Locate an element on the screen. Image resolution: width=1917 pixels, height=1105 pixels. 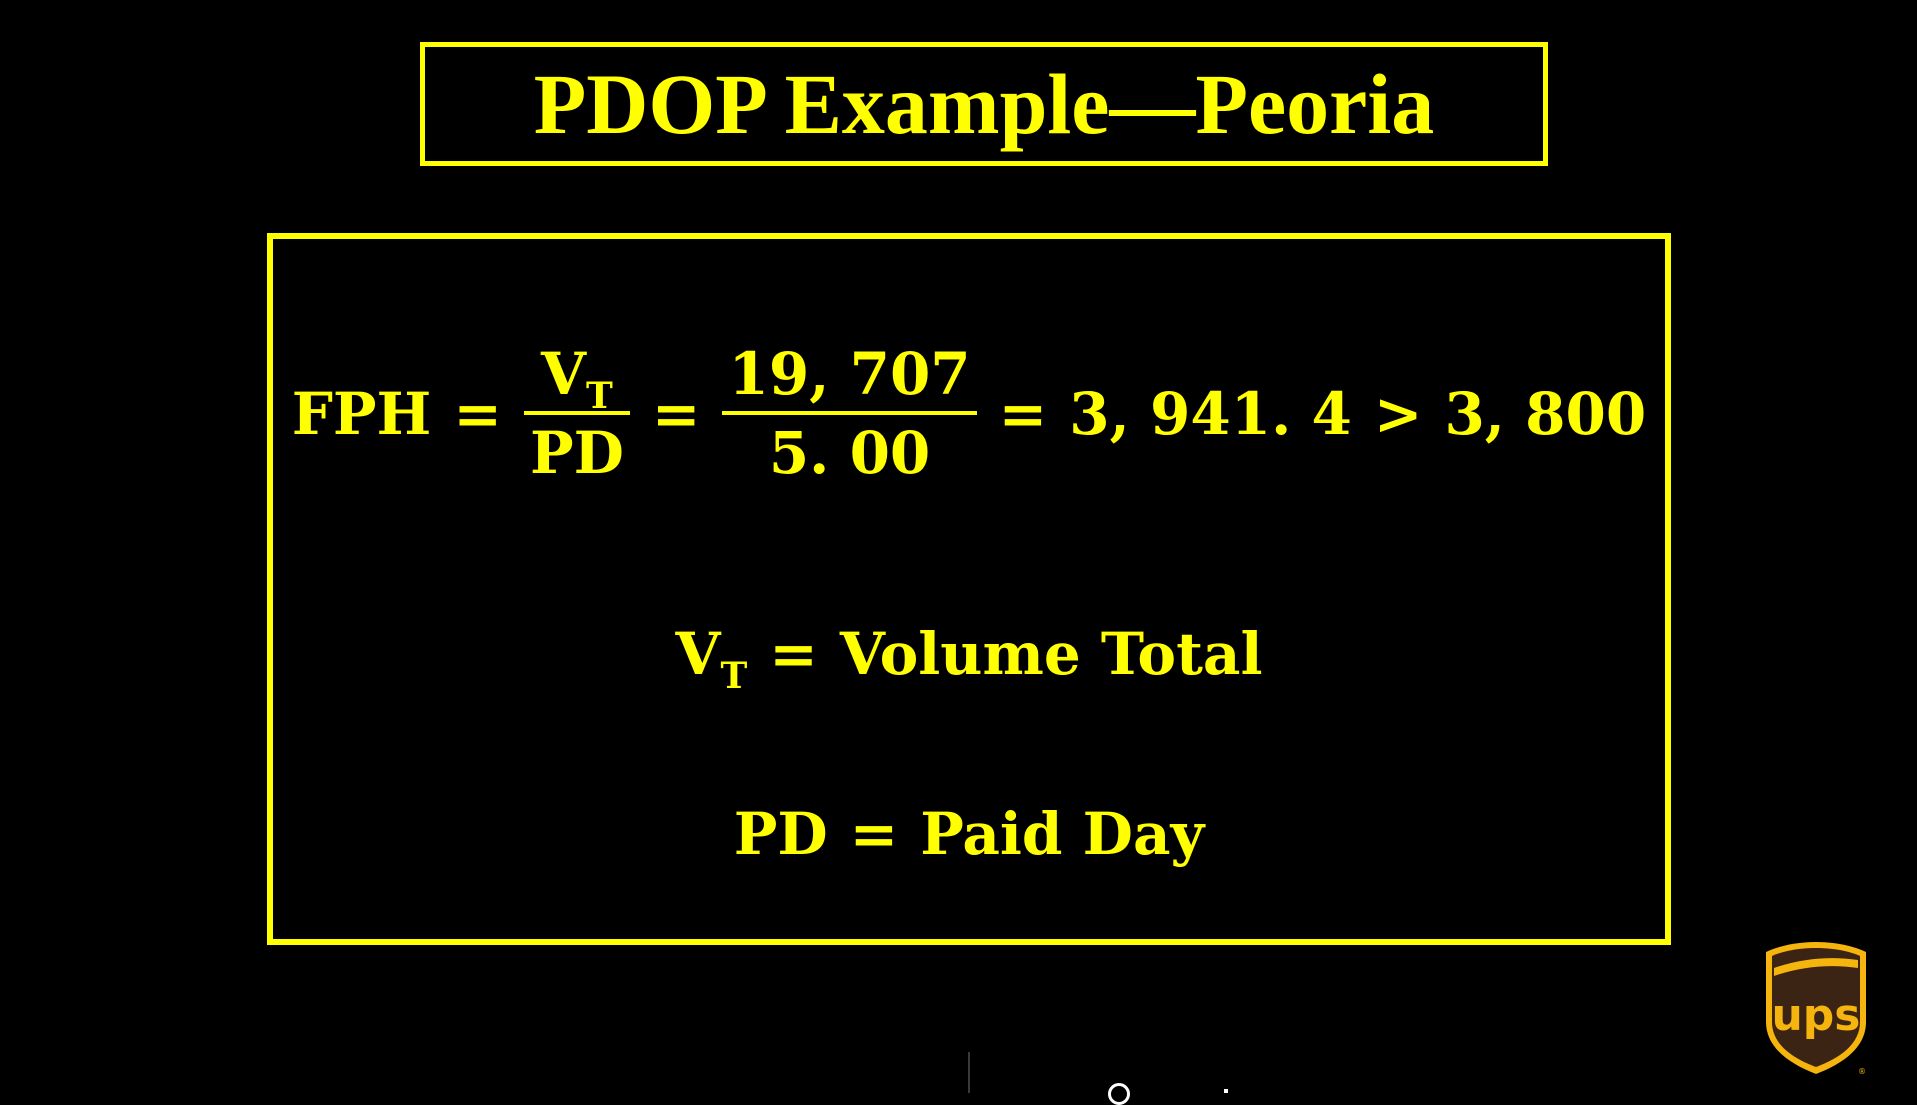
cursor-dot-icon is located at coordinates (1226, 1091).